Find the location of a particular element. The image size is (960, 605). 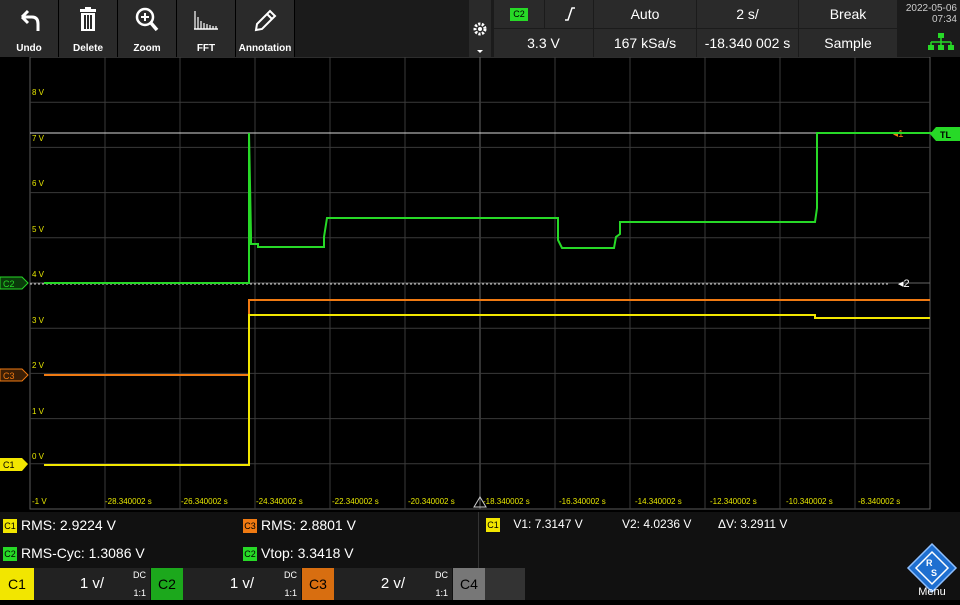

c3-tag: C3 is located at coordinates (250, 526).